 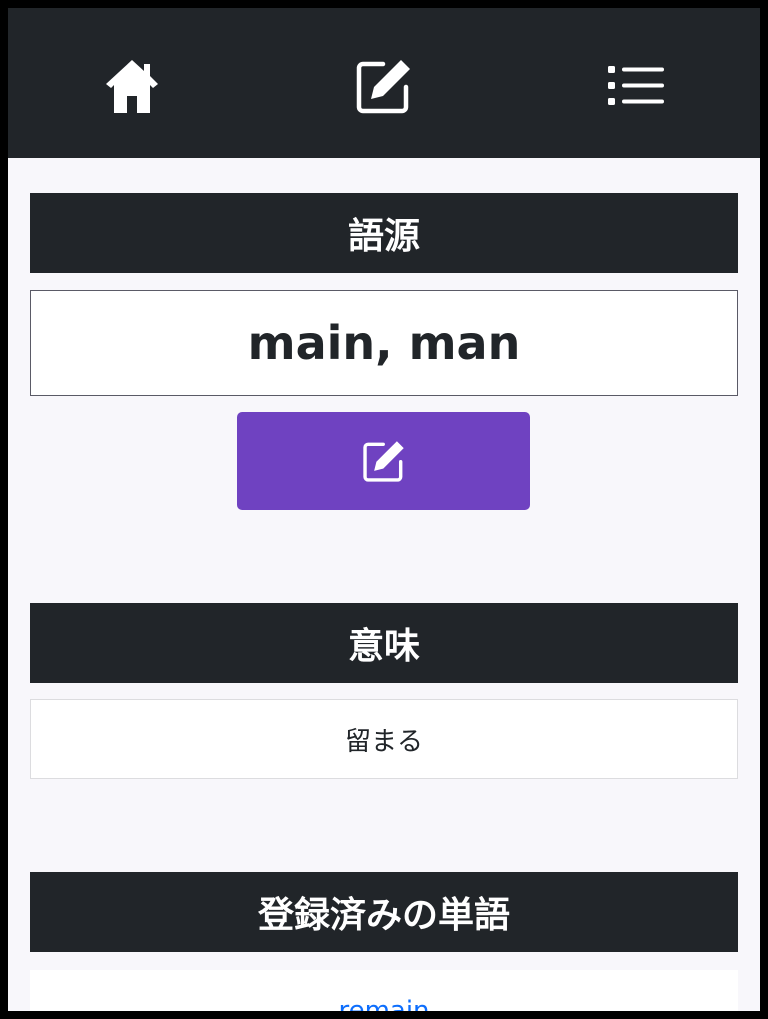 I want to click on home-icon, so click(x=132, y=86).